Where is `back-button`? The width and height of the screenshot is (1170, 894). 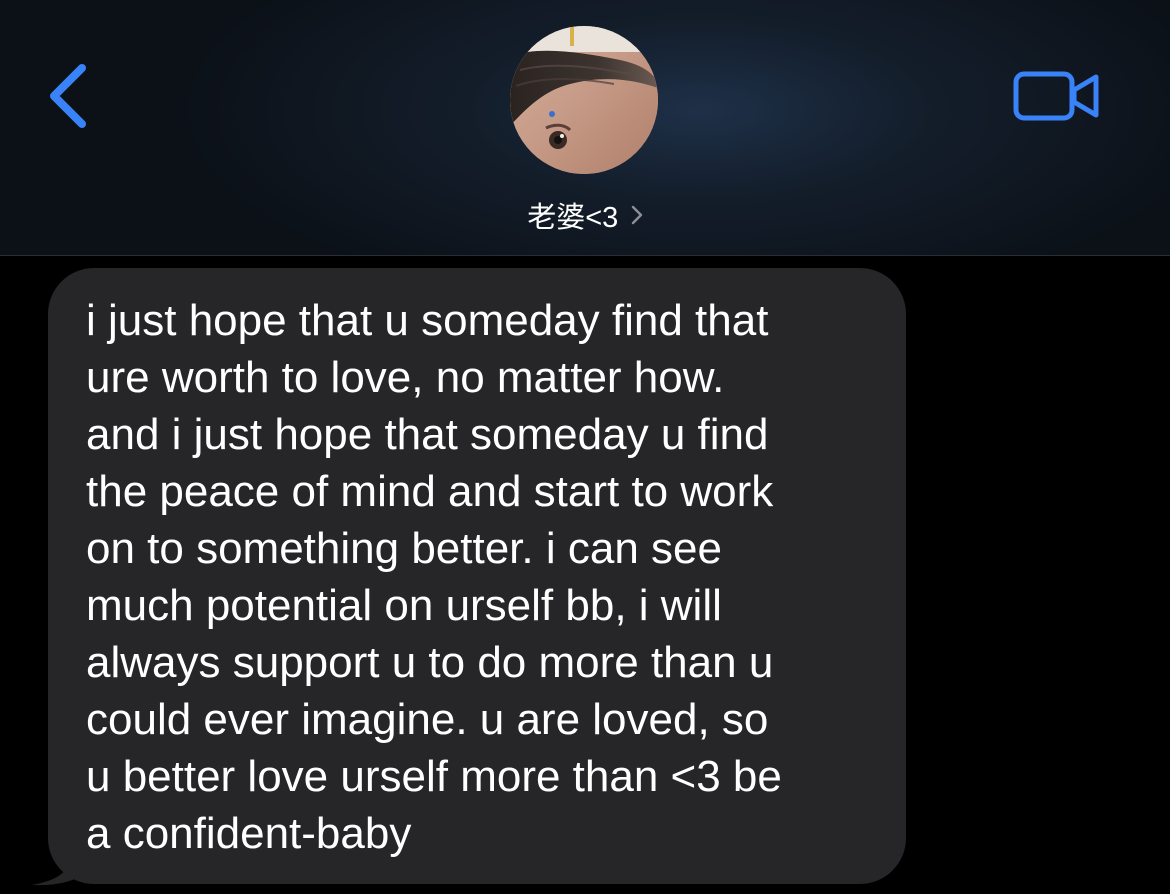 back-button is located at coordinates (70, 96).